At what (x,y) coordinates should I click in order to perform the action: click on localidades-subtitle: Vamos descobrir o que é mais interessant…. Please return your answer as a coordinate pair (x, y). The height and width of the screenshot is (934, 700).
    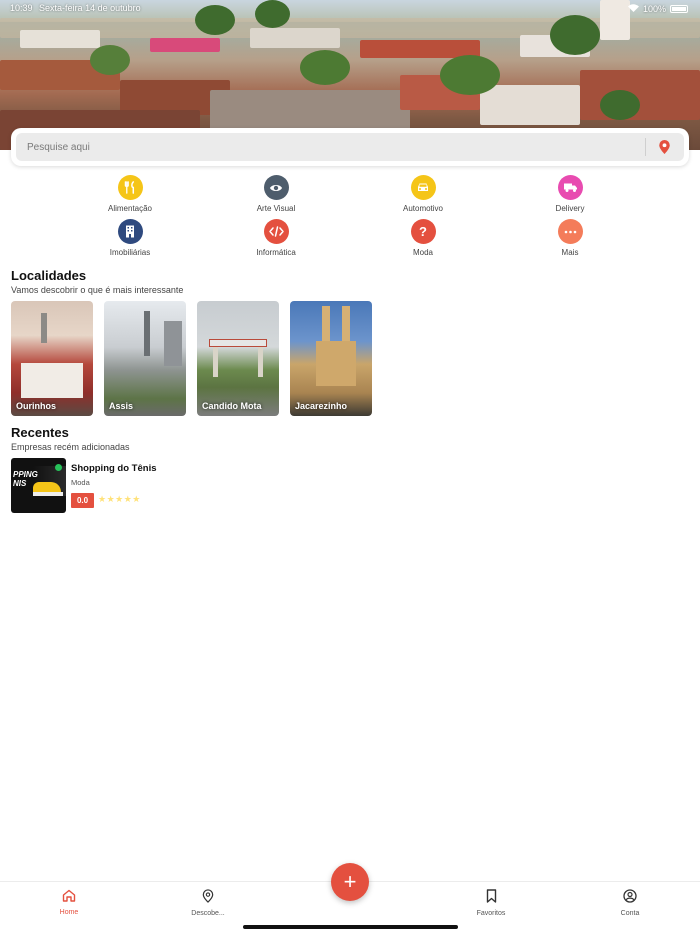
    Looking at the image, I should click on (97, 290).